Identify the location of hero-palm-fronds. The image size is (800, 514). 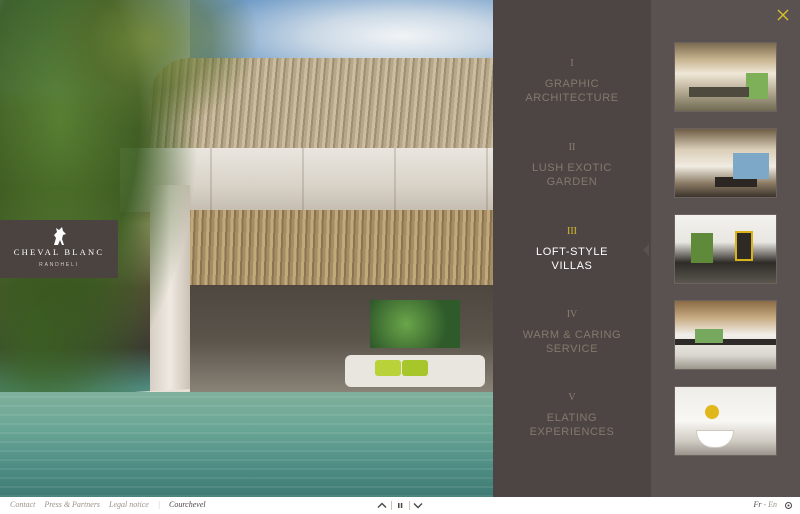
(150, 65).